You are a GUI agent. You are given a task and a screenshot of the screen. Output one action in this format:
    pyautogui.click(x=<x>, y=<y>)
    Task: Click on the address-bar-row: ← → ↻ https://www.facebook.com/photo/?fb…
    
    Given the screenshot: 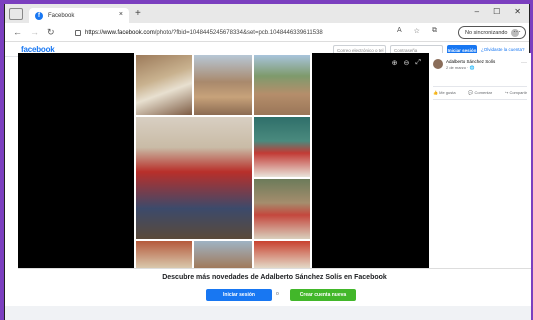 What is the action you would take?
    pyautogui.click(x=267, y=32)
    